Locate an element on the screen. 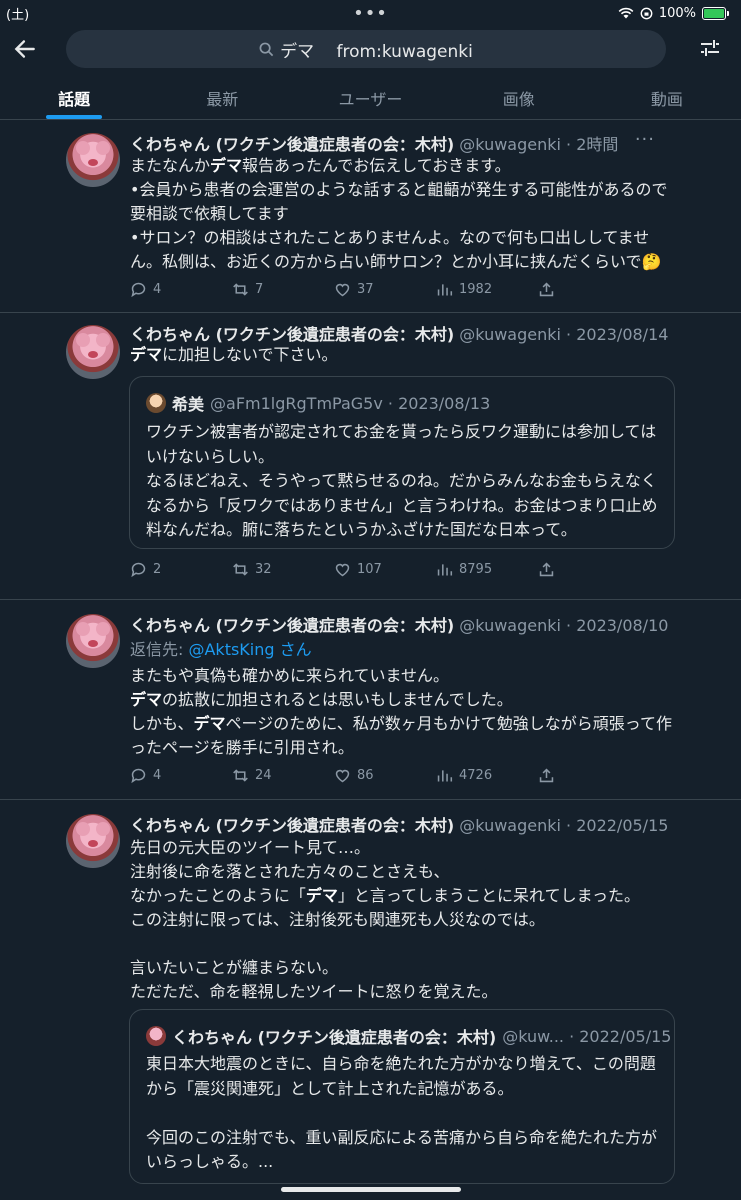 This screenshot has height=1200, width=741. like-count: 86 is located at coordinates (365, 775).